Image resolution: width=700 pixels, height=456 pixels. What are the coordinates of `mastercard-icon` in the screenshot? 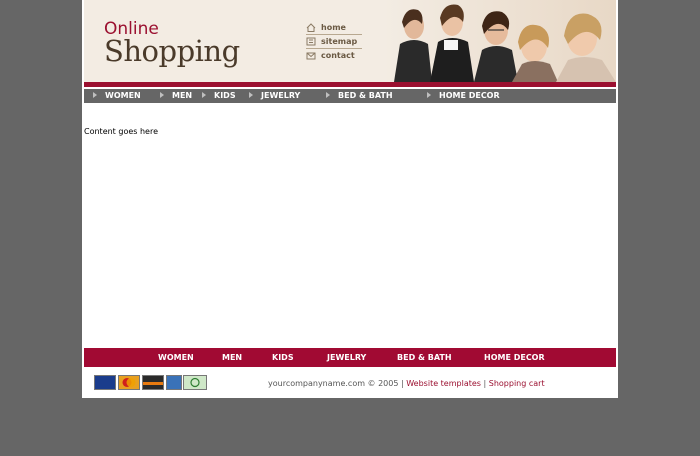 It's located at (129, 382).